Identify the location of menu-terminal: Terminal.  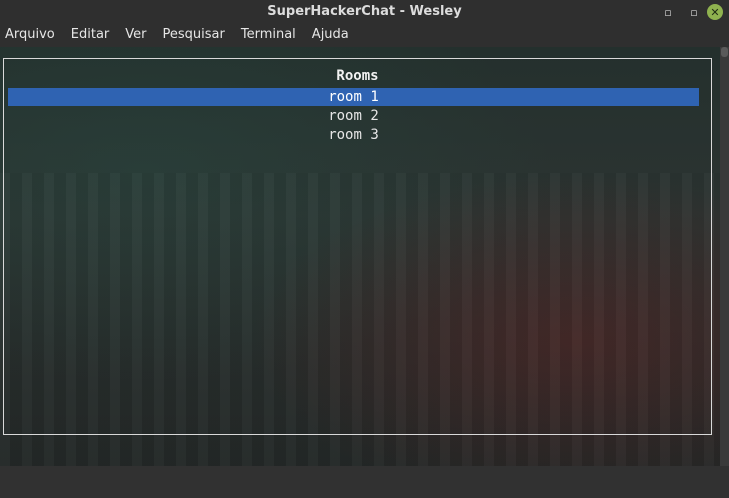
(268, 34).